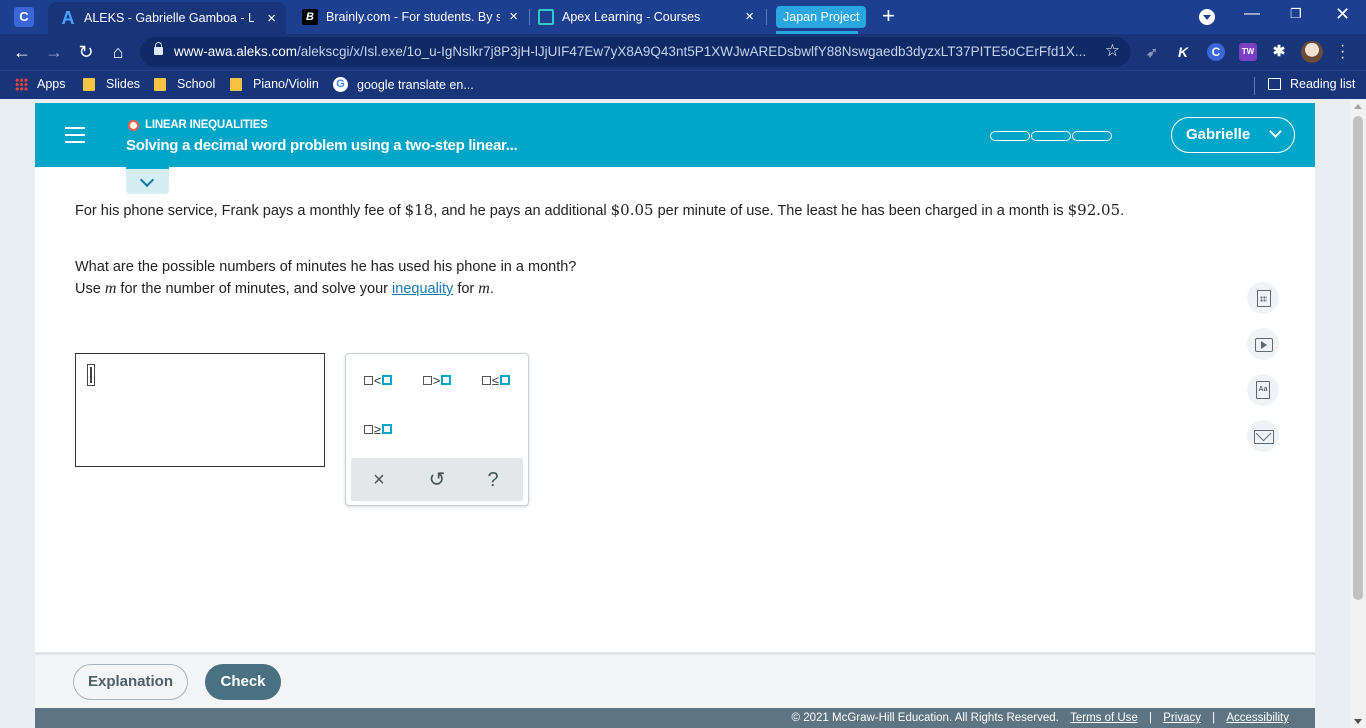 The width and height of the screenshot is (1366, 728). What do you see at coordinates (51, 84) in the screenshot?
I see `bookmark-label: Apps` at bounding box center [51, 84].